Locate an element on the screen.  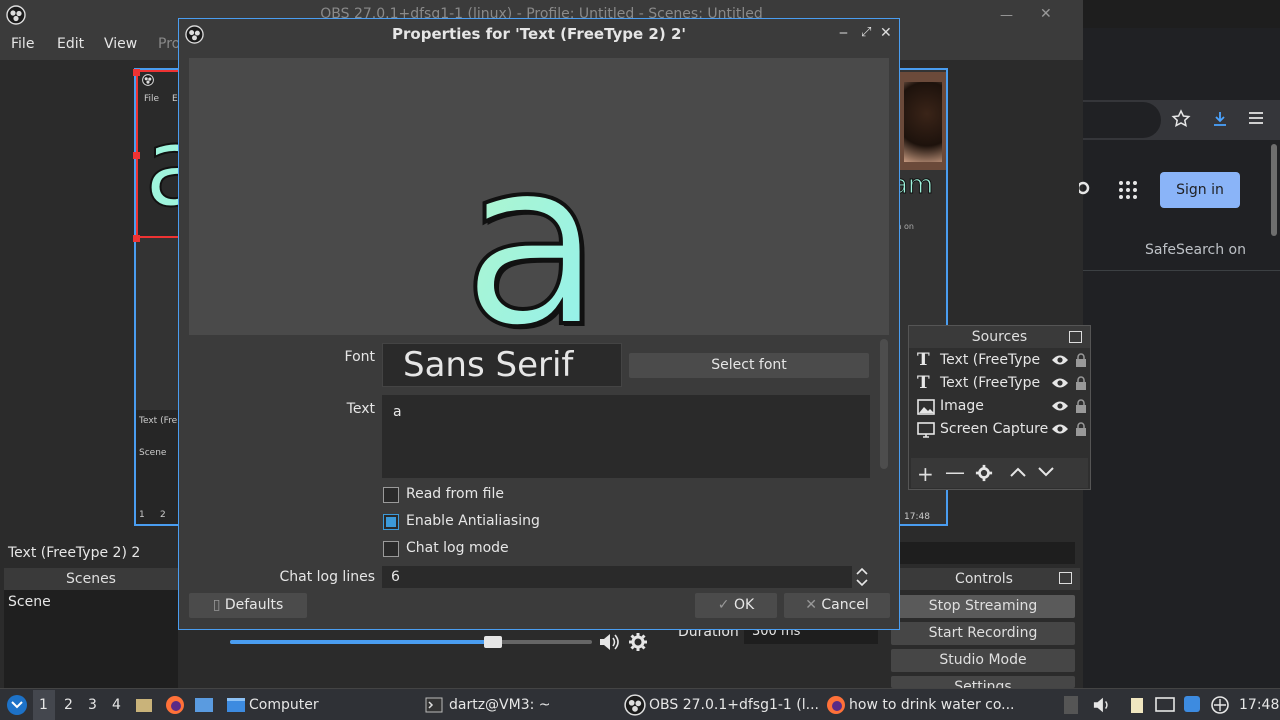
workspace-4: 4 is located at coordinates (116, 705).